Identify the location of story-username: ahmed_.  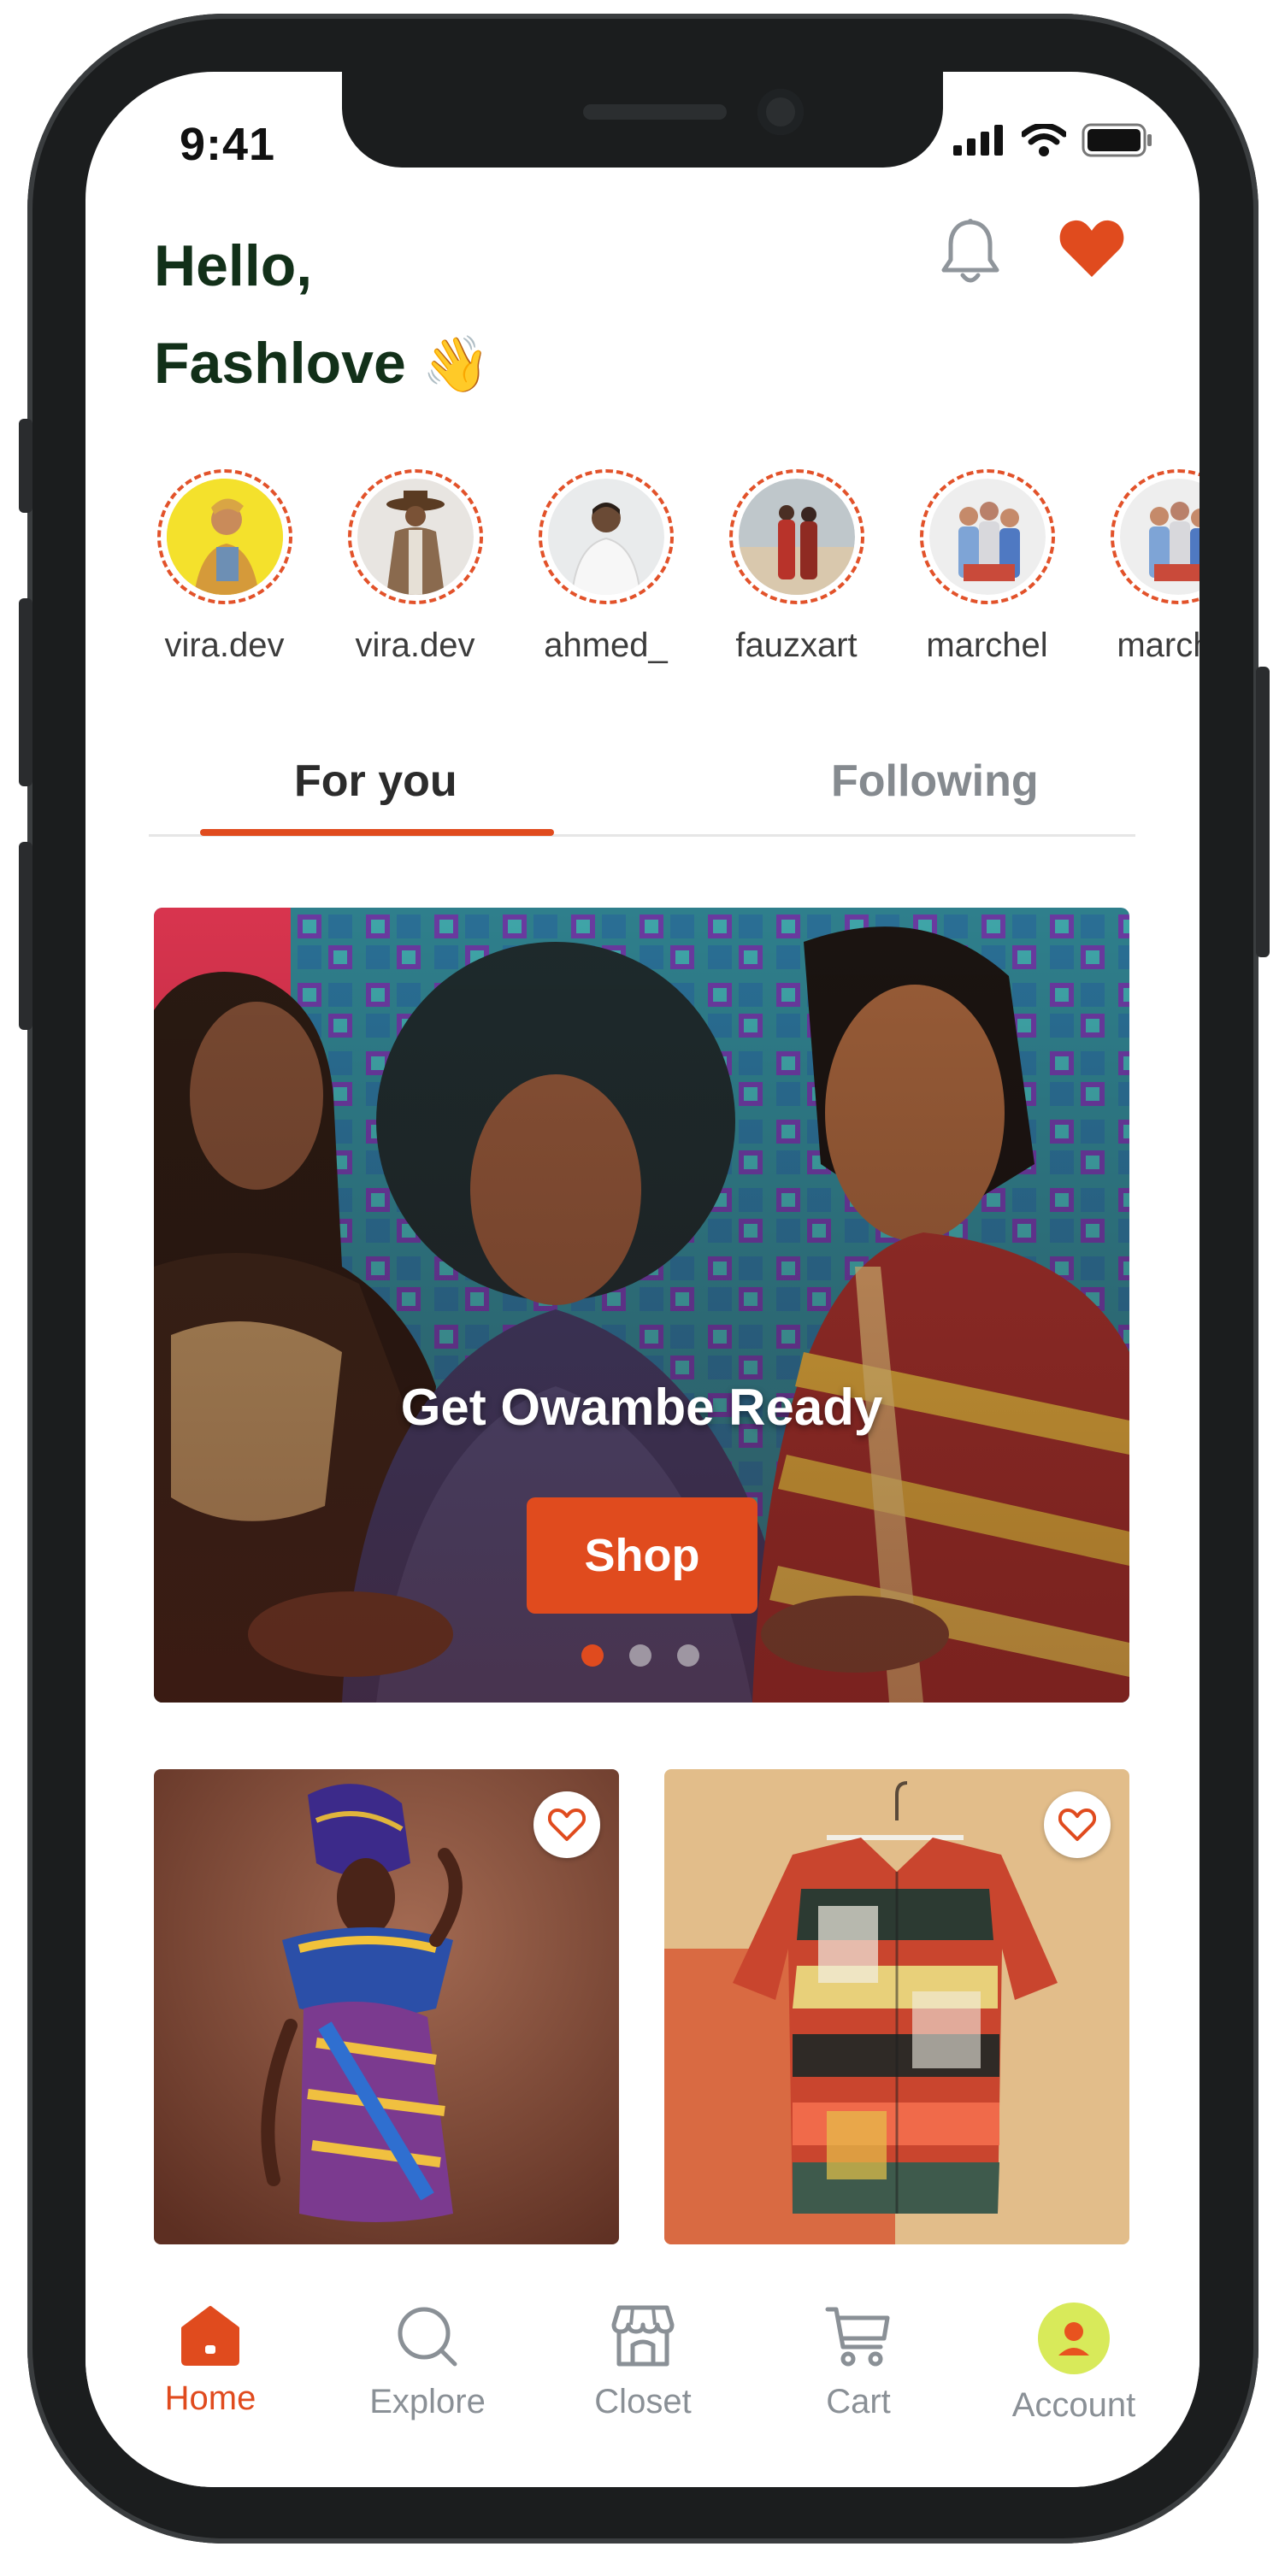
(606, 645).